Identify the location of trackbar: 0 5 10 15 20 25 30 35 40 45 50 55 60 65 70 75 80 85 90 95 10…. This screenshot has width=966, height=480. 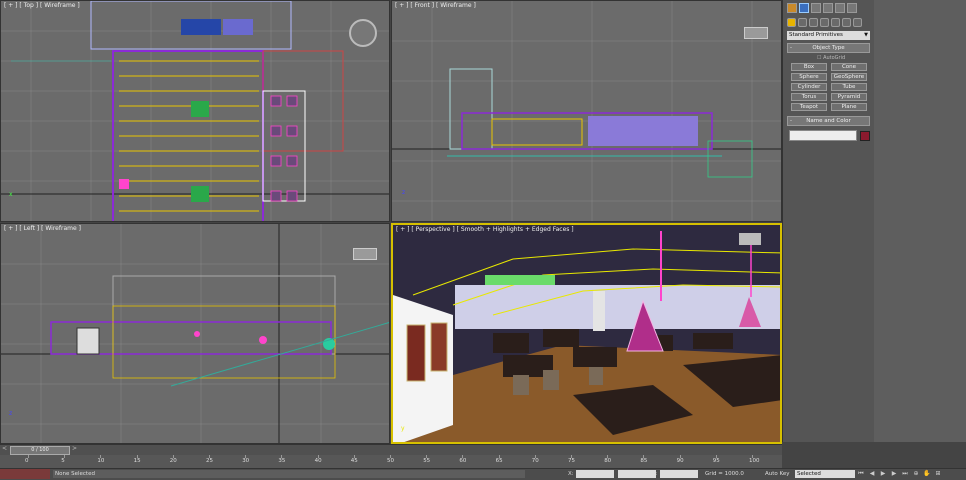
(391, 461).